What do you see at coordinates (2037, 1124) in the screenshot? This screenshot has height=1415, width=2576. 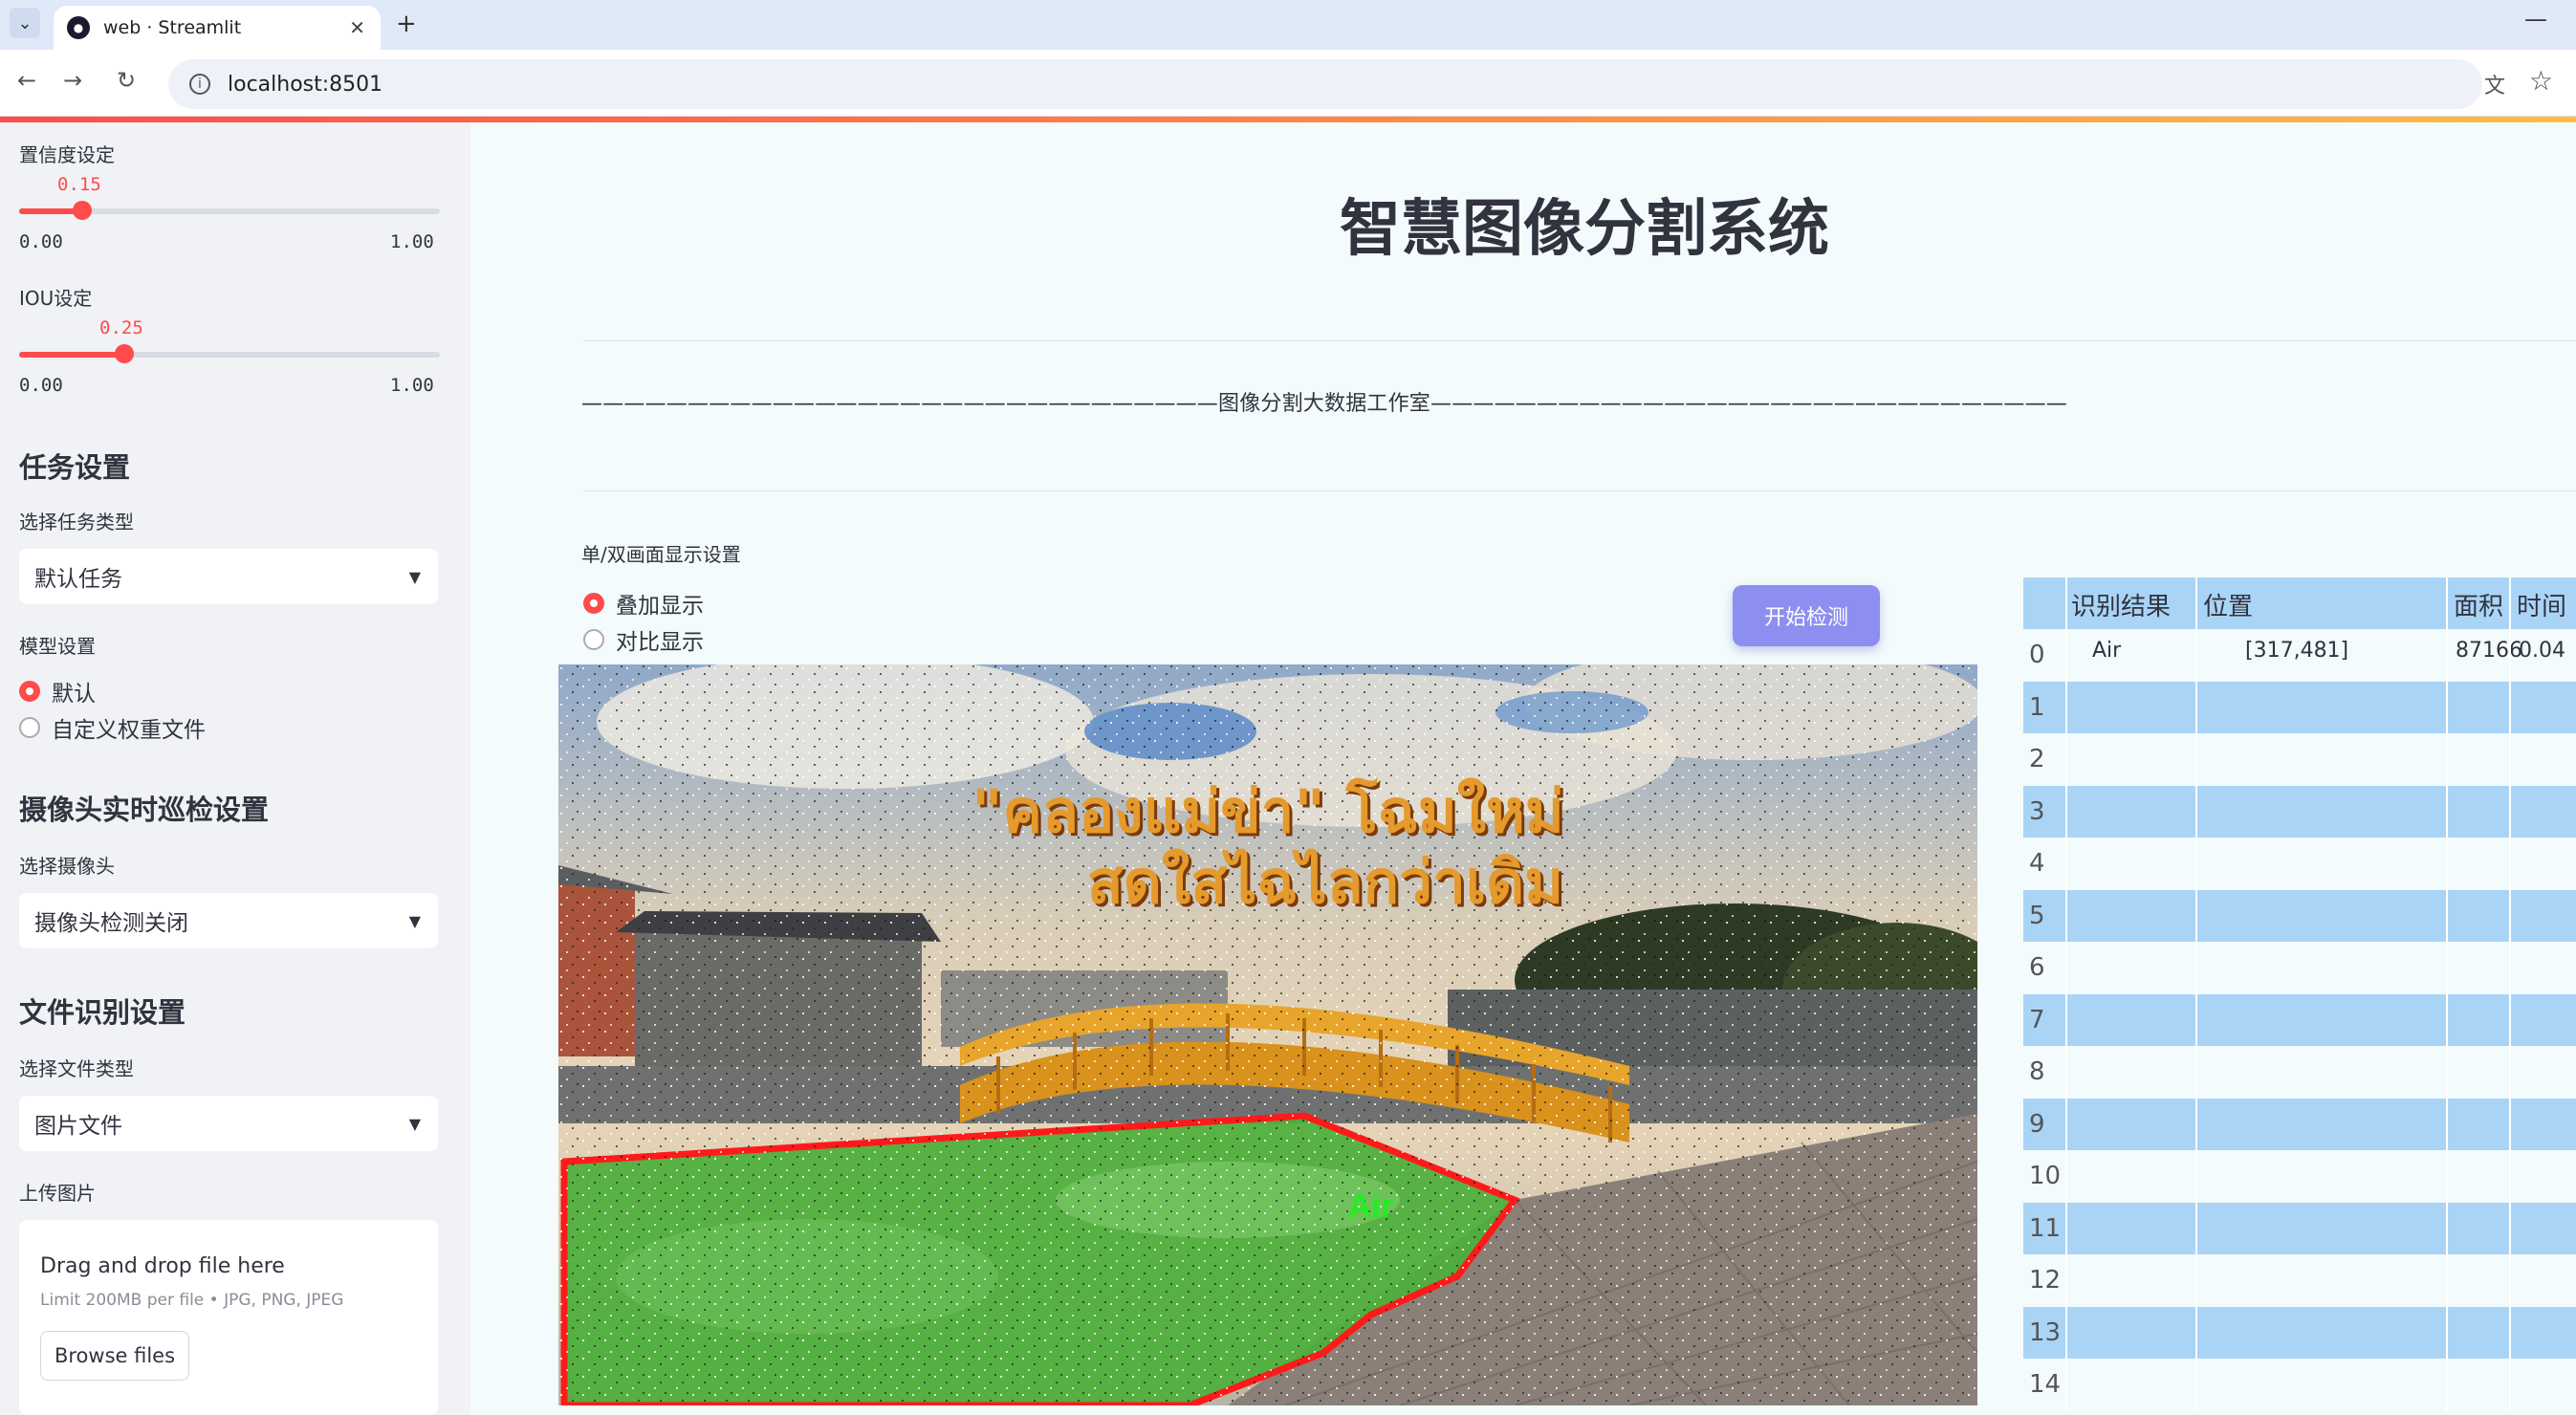 I see `row-index: 9` at bounding box center [2037, 1124].